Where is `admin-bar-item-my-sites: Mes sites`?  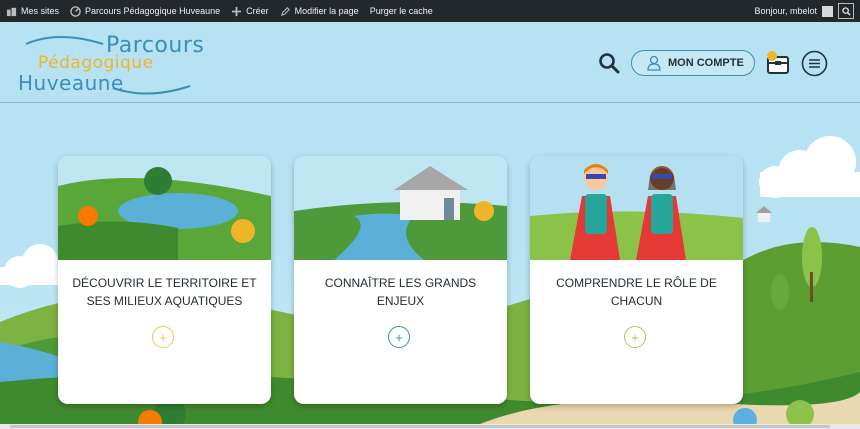 admin-bar-item-my-sites: Mes sites is located at coordinates (32, 11).